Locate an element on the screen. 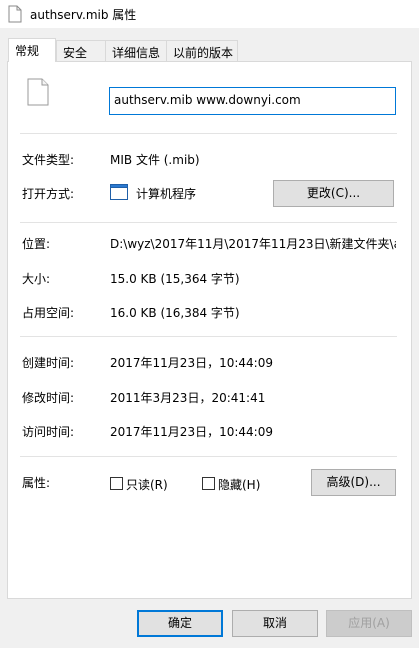 The width and height of the screenshot is (419, 648). hidden-label: 隐藏(H) is located at coordinates (239, 484).